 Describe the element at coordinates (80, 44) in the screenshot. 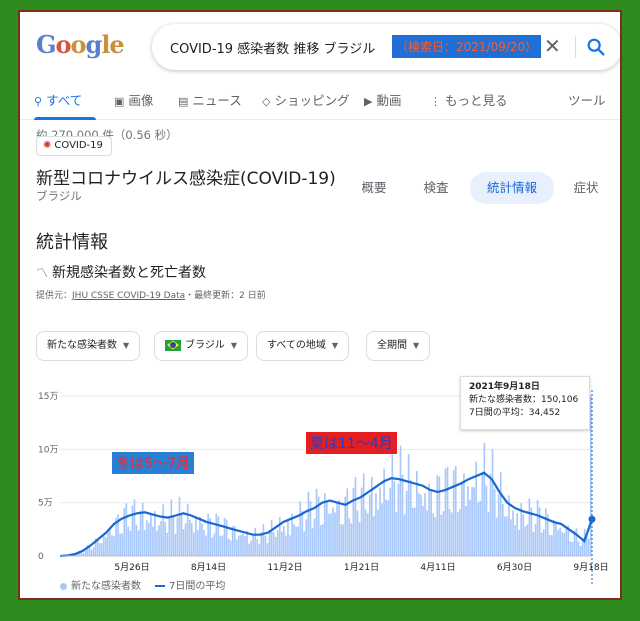

I see `google-doodle-logo: Google` at that location.